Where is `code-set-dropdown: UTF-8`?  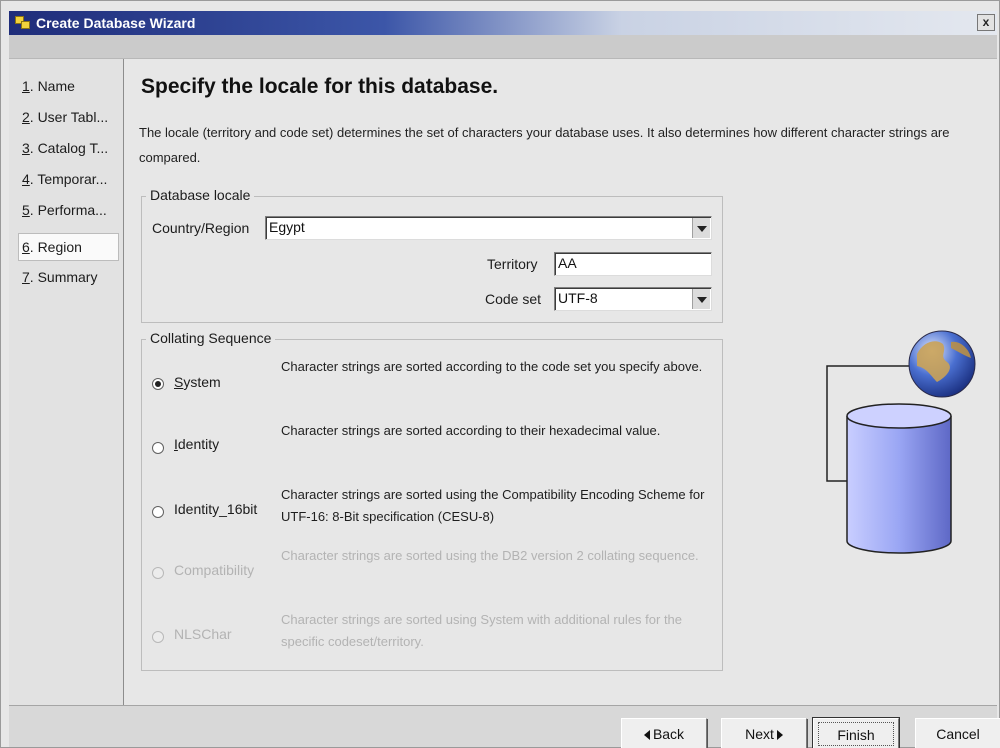 code-set-dropdown: UTF-8 is located at coordinates (633, 299).